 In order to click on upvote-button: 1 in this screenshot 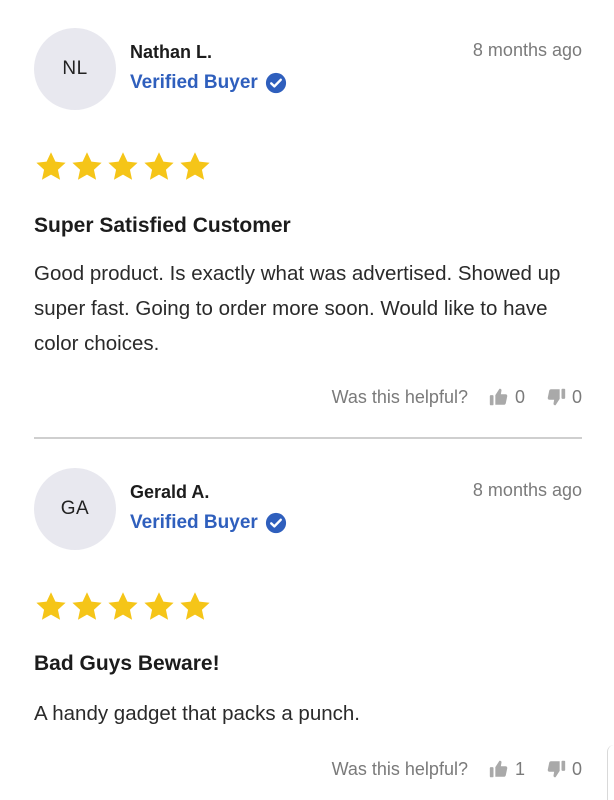, I will do `click(506, 769)`.